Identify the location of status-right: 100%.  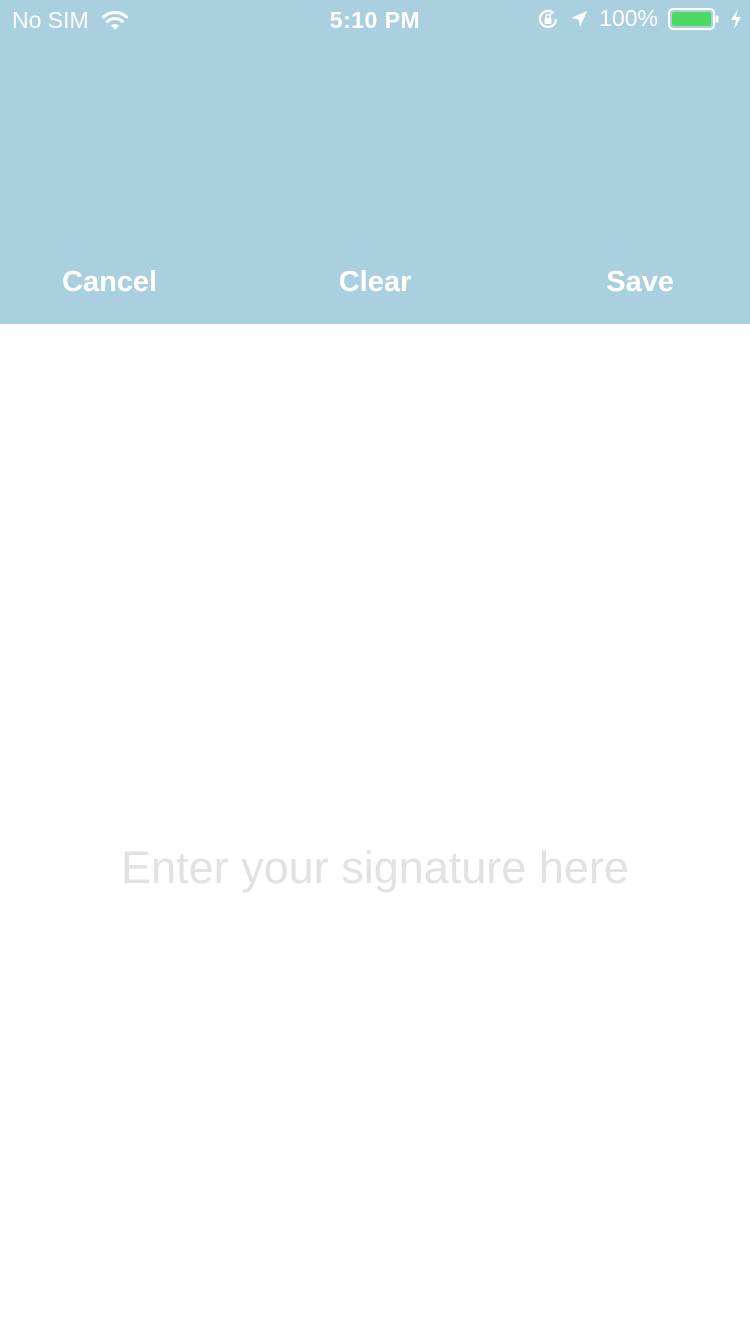
(639, 18).